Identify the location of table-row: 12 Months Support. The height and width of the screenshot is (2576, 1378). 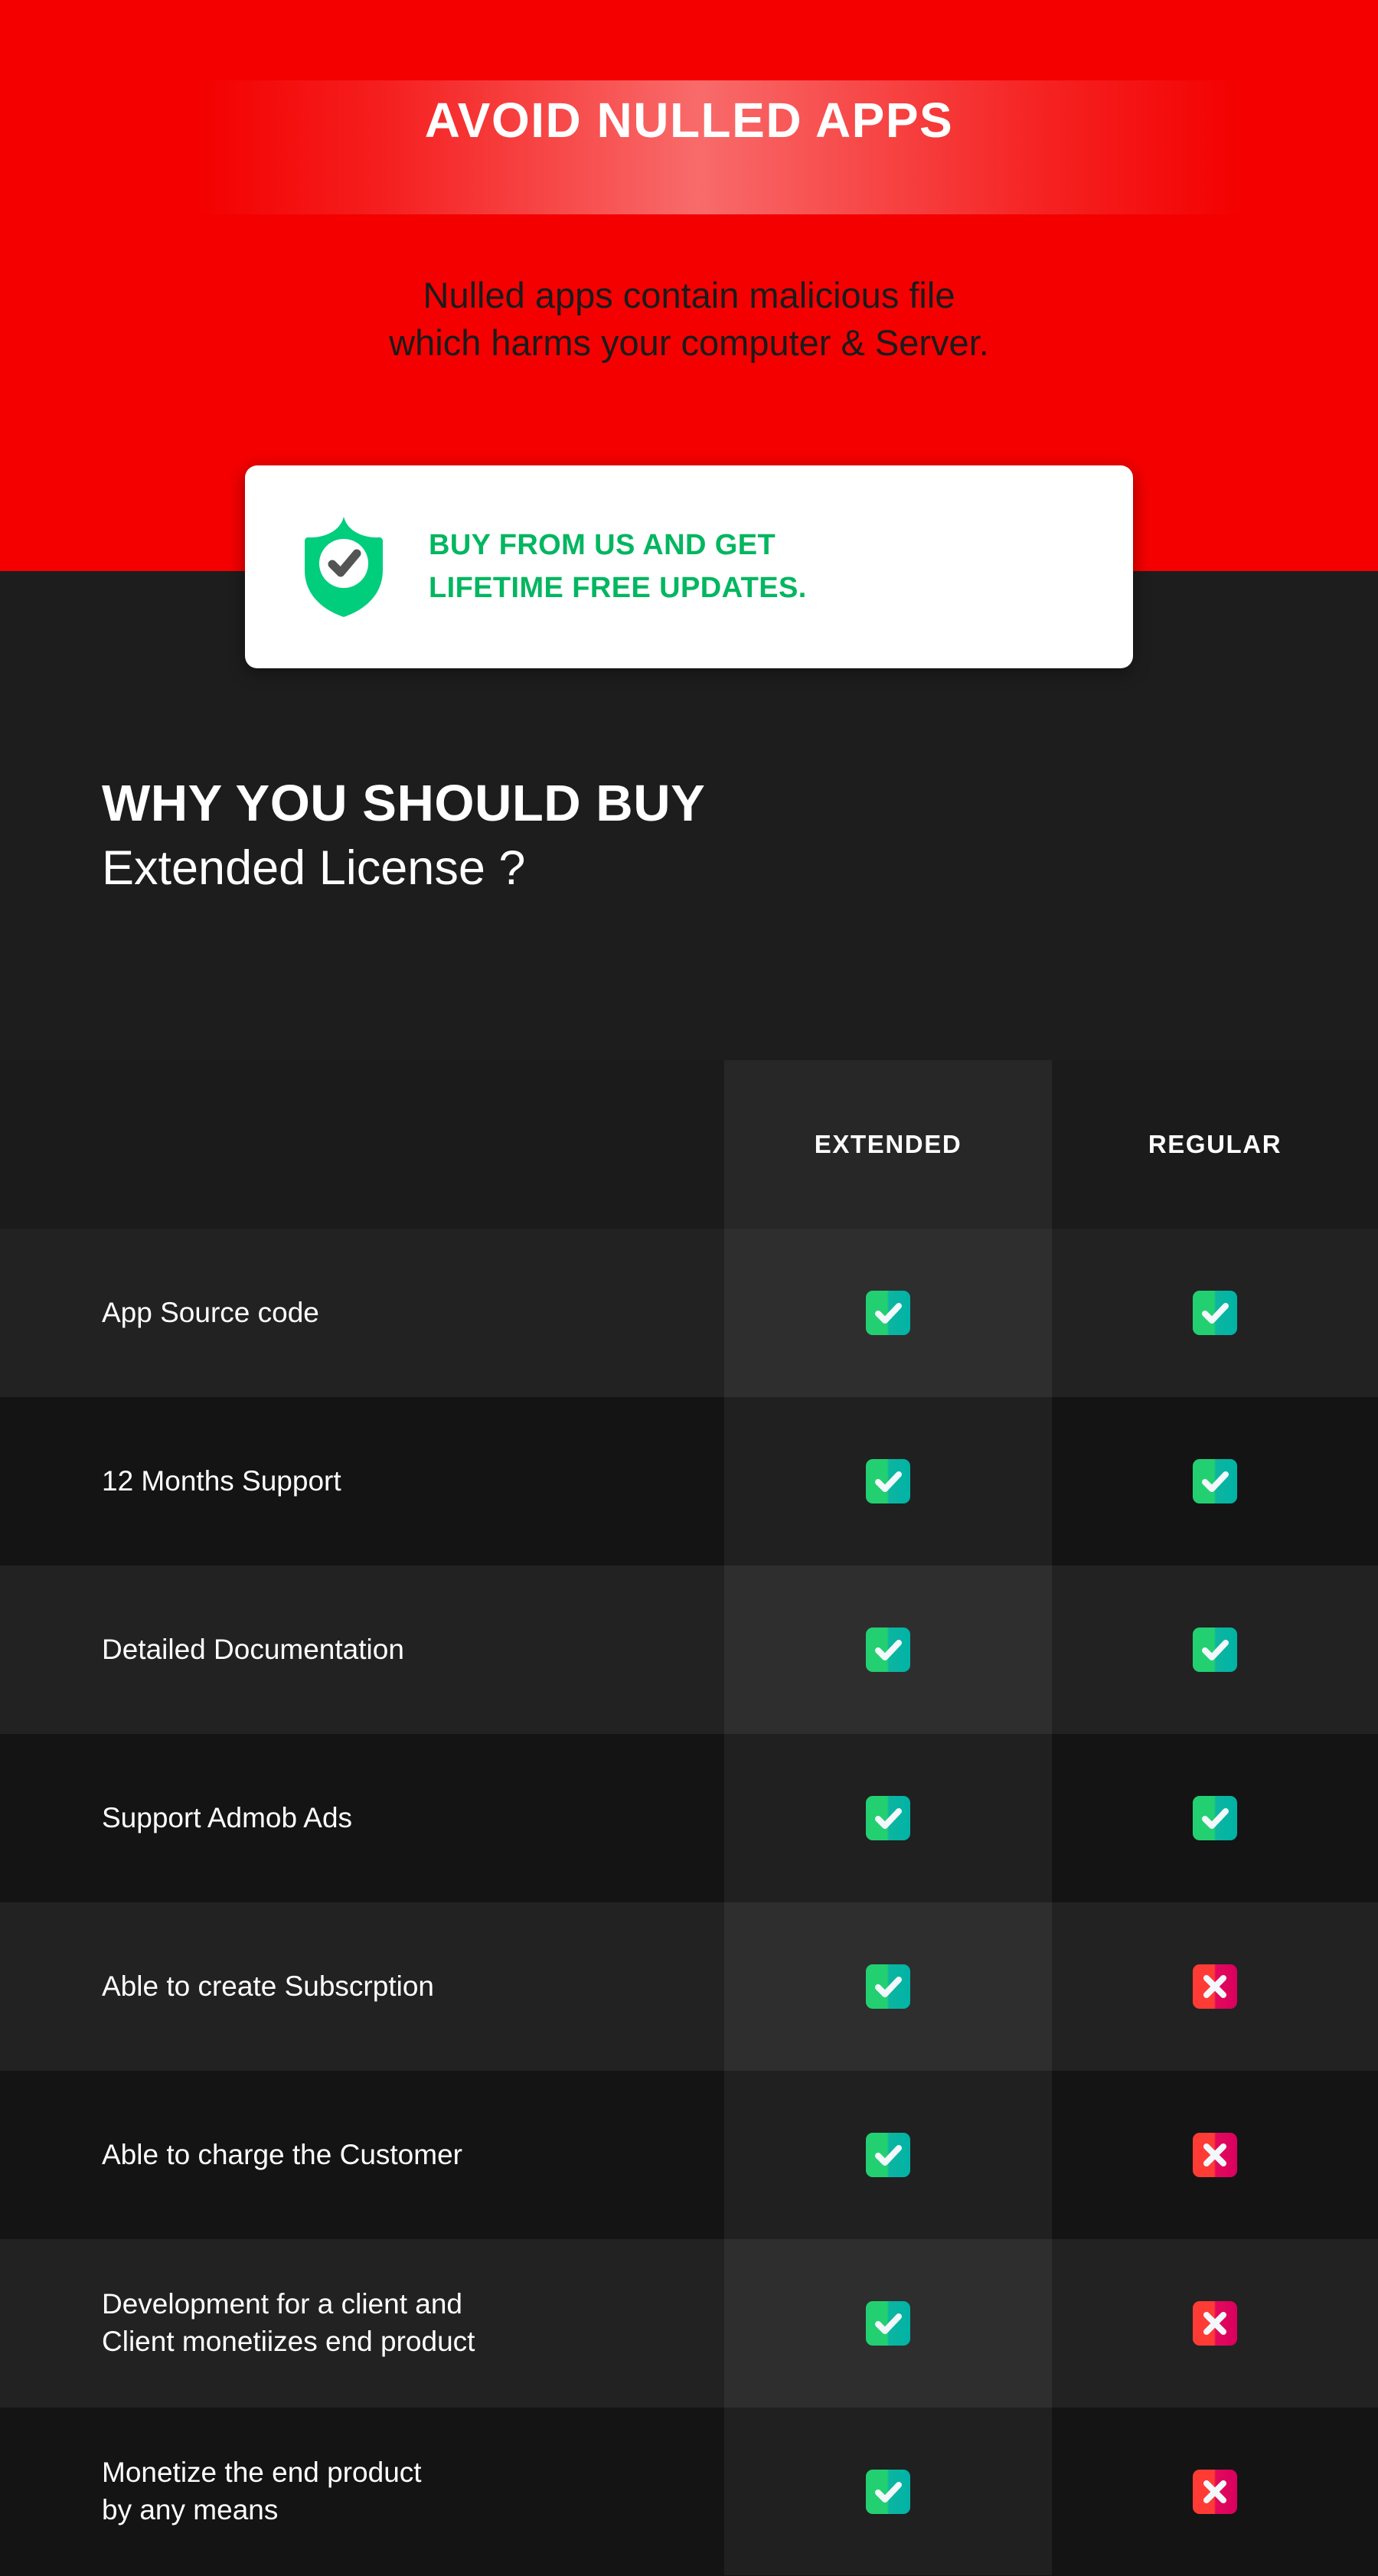
(689, 1481).